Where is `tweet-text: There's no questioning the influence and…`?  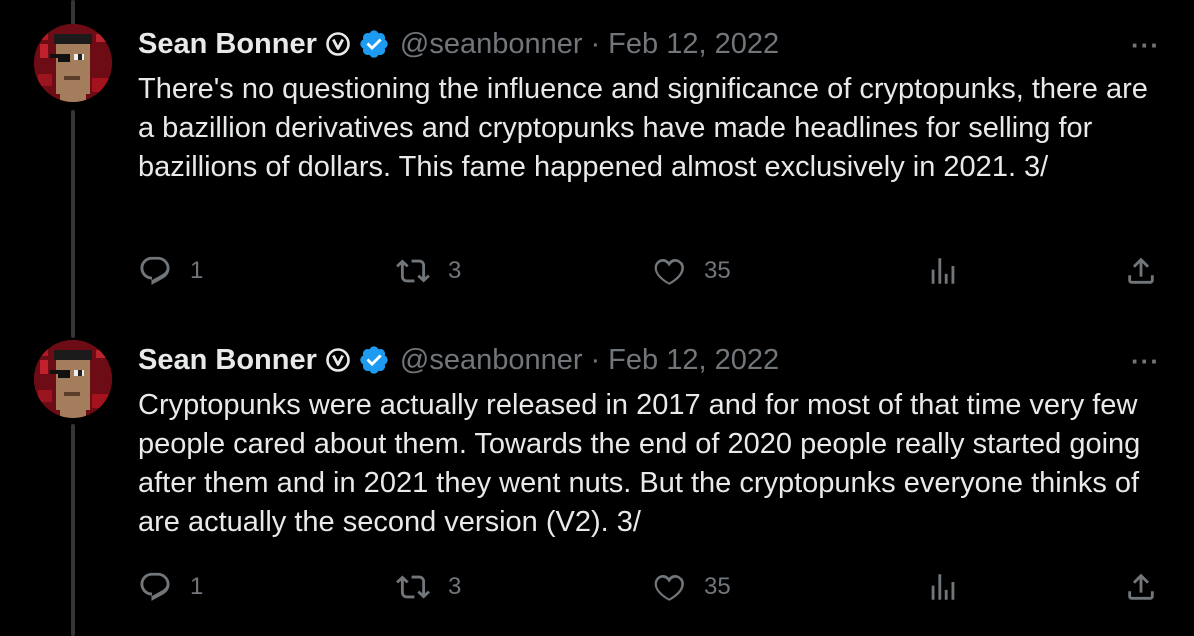 tweet-text: There's no questioning the influence and… is located at coordinates (643, 128).